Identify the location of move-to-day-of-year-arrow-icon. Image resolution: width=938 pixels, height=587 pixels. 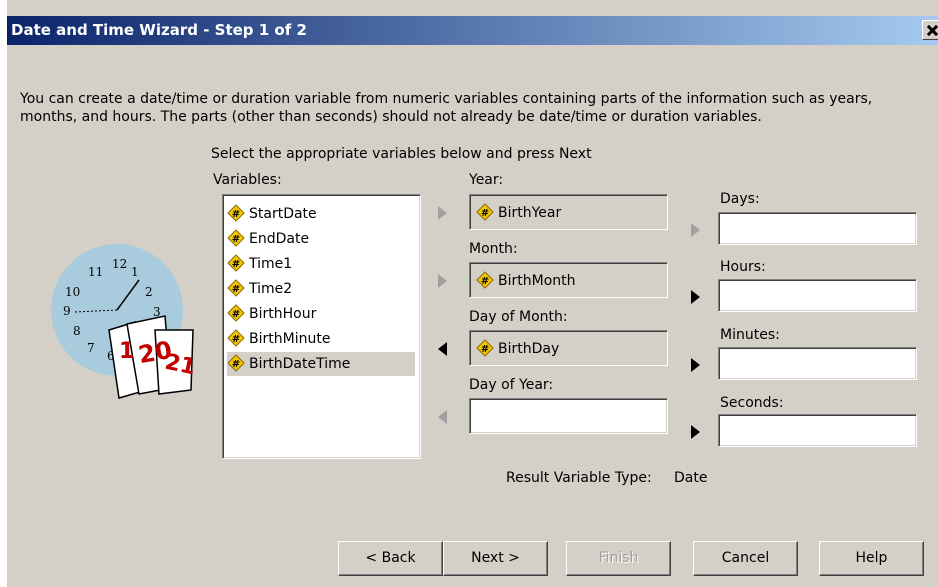
(442, 417).